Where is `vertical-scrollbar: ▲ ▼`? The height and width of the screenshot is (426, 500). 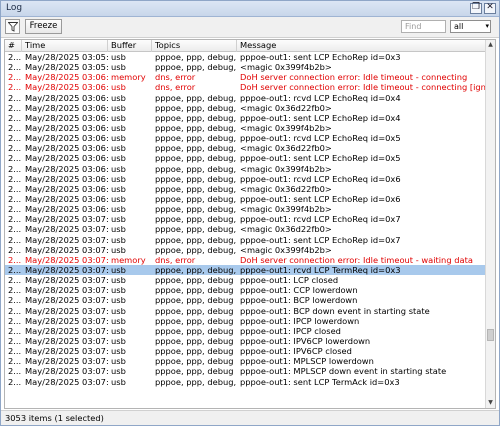 vertical-scrollbar: ▲ ▼ is located at coordinates (490, 224).